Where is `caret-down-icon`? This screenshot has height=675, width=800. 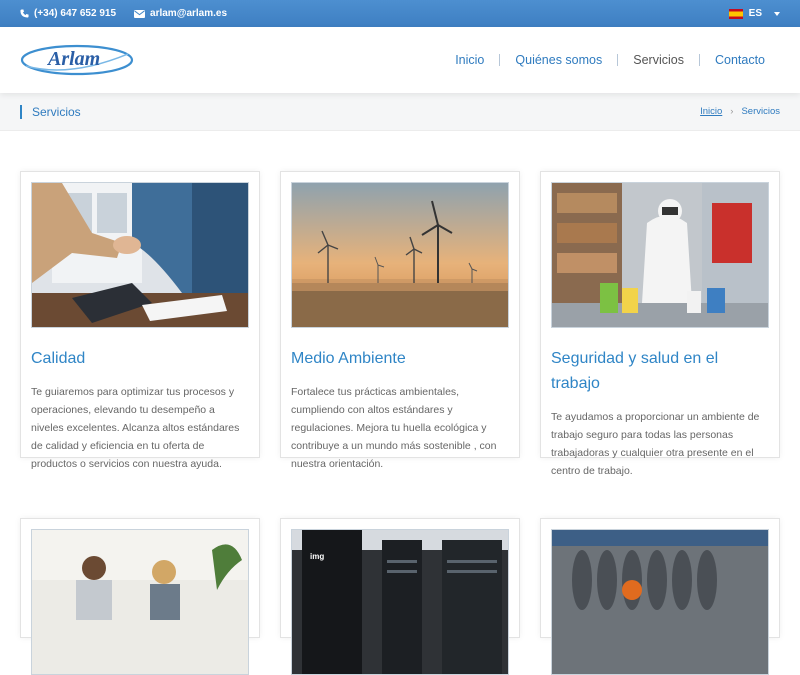
caret-down-icon is located at coordinates (777, 13).